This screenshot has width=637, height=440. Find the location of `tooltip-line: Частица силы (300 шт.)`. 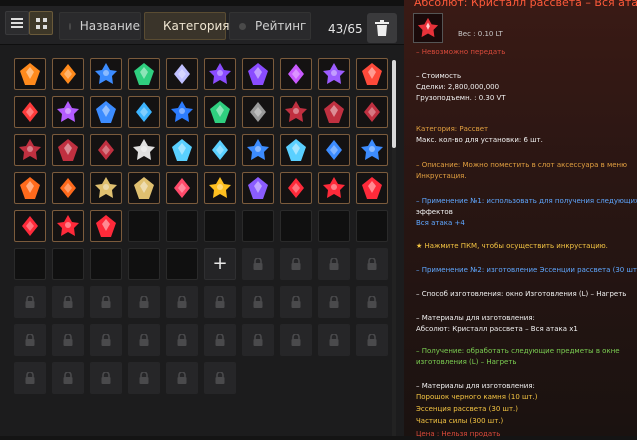

tooltip-line: Частица силы (300 шт.) is located at coordinates (460, 421).